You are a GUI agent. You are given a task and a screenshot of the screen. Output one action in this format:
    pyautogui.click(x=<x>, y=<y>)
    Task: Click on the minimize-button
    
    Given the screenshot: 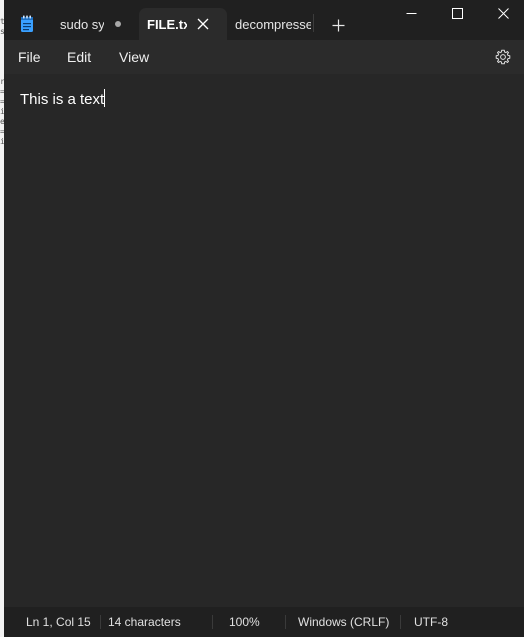 What is the action you would take?
    pyautogui.click(x=411, y=13)
    